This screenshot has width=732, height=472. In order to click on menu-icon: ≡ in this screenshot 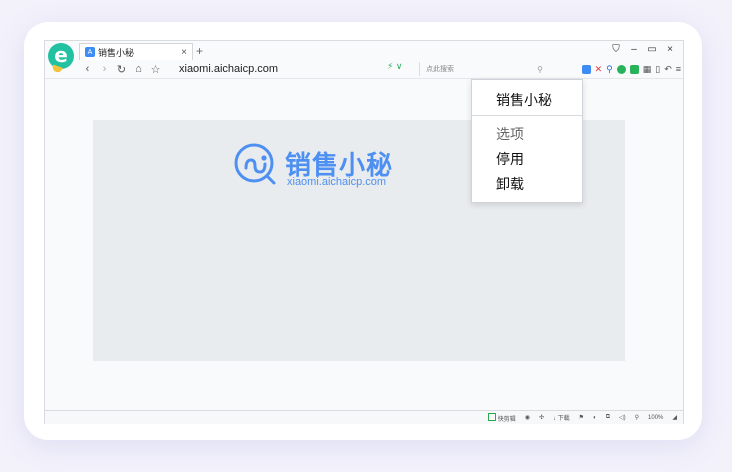, I will do `click(678, 69)`.